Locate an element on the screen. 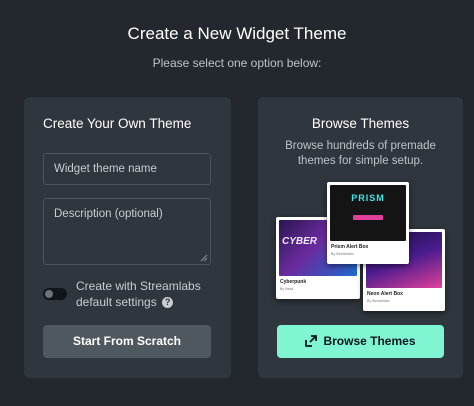 The height and width of the screenshot is (406, 474). create-own-theme-heading: Create Your Own Theme is located at coordinates (117, 123).